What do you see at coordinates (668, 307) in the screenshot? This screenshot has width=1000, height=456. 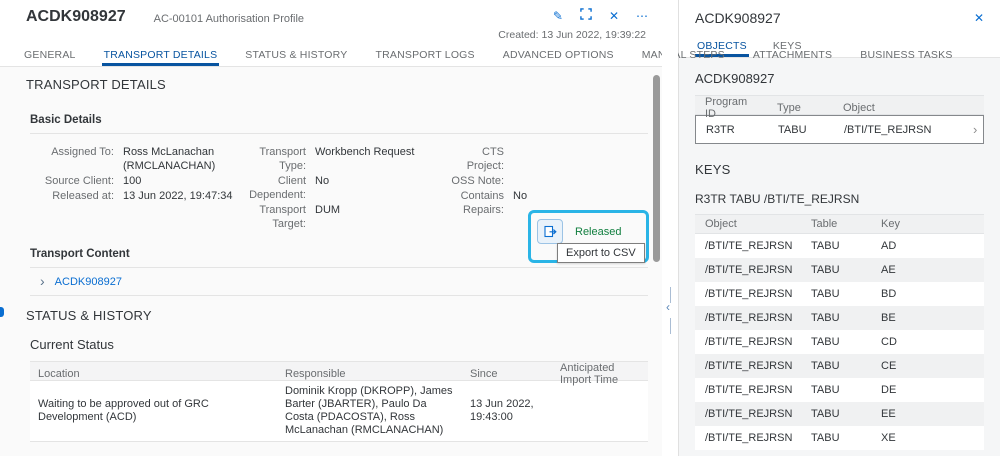 I see `collapse-panel-icon: ‹` at bounding box center [668, 307].